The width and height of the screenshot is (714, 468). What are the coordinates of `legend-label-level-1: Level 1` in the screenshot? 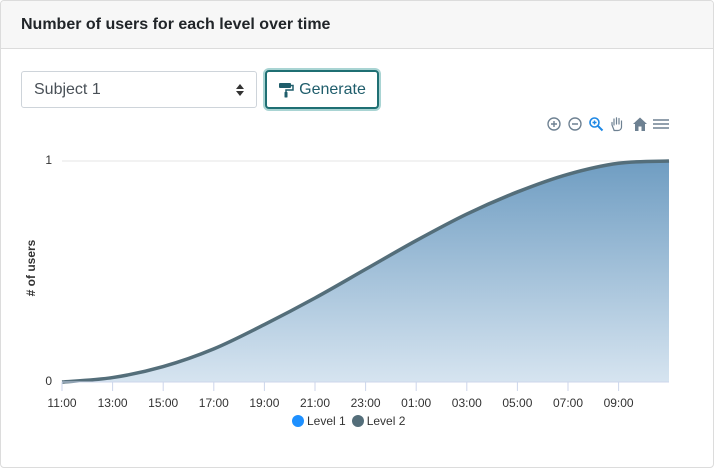 It's located at (326, 421).